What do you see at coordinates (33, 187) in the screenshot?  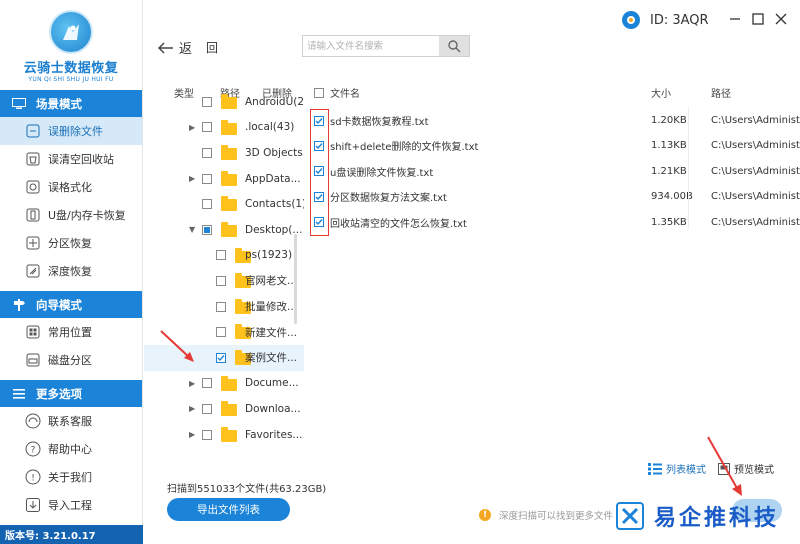 I see `format-icon` at bounding box center [33, 187].